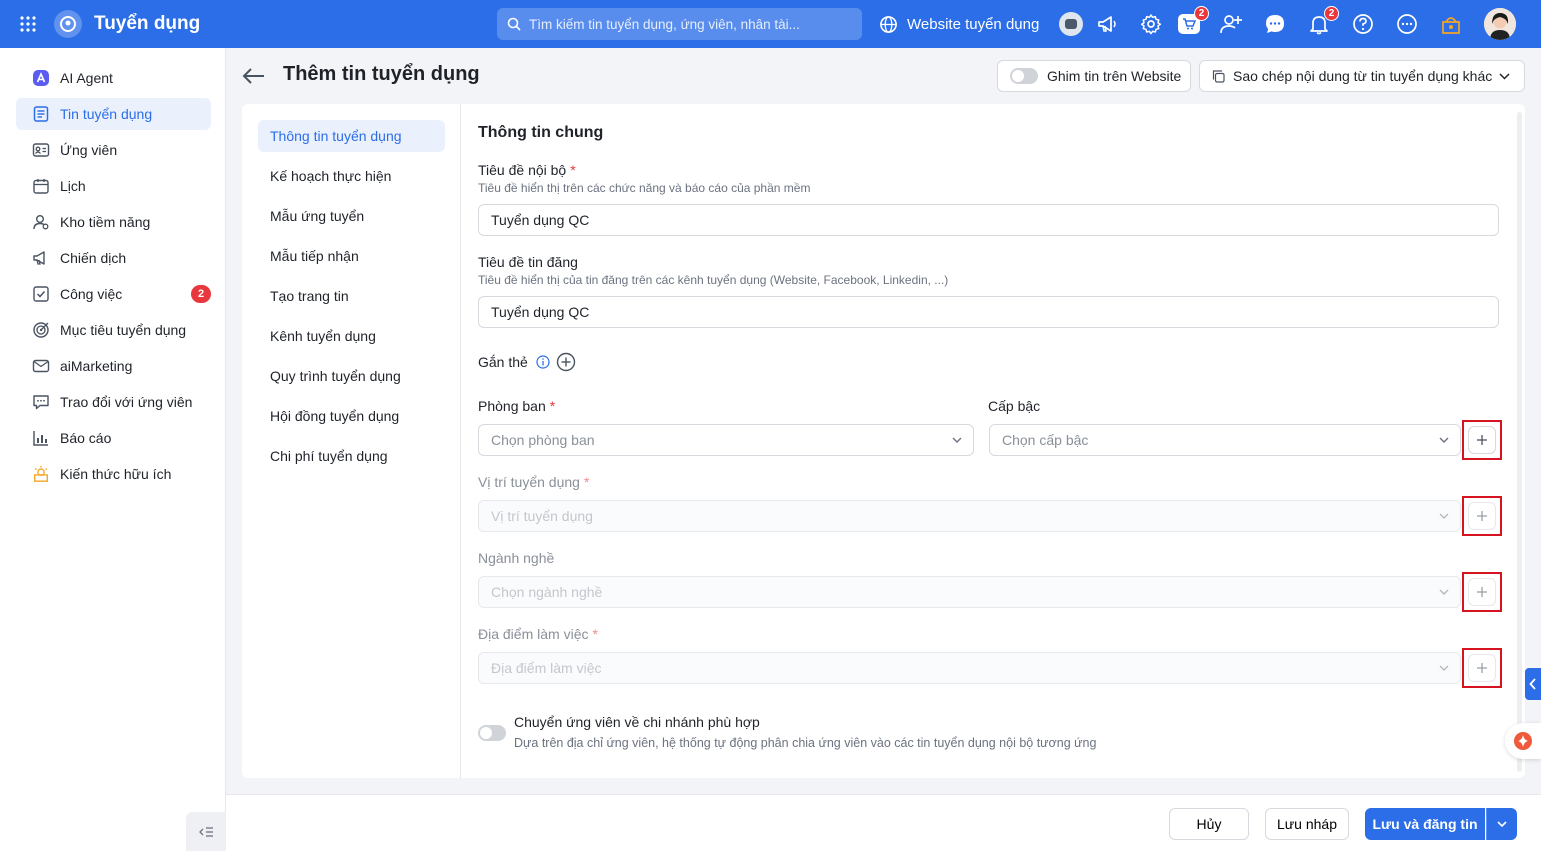 This screenshot has height=851, width=1541. Describe the element at coordinates (351, 136) in the screenshot. I see `step-job-info: Thông tin tuyển dụng` at that location.